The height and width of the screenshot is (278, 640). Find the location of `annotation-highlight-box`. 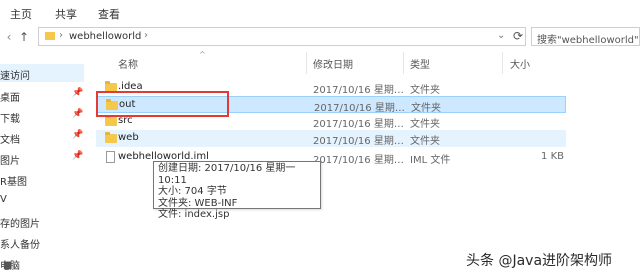

annotation-highlight-box is located at coordinates (162, 104).